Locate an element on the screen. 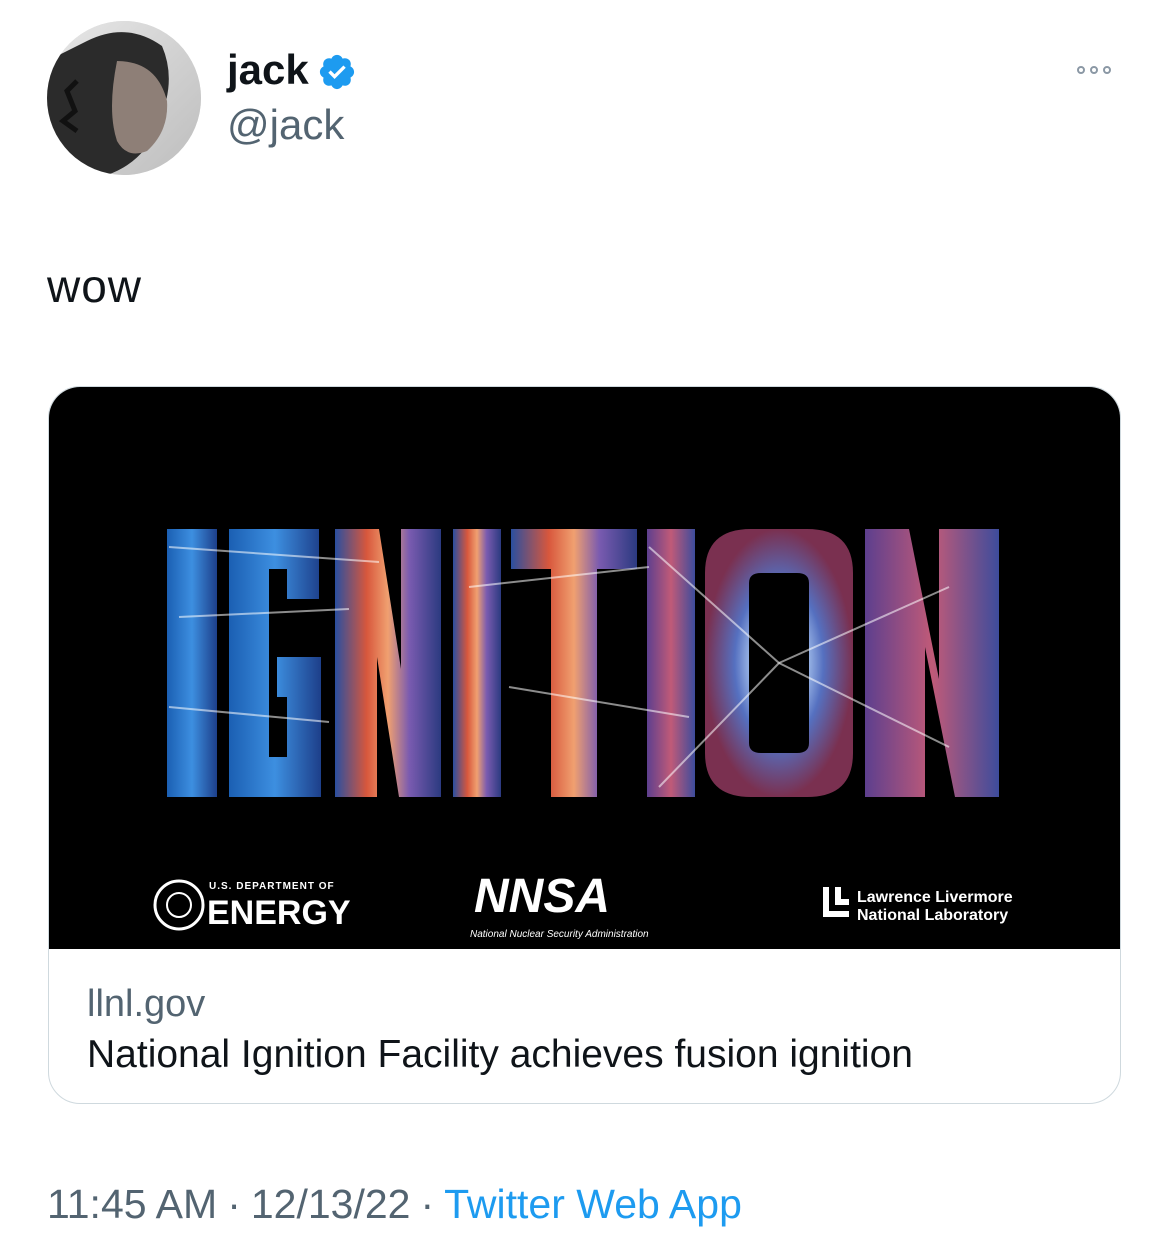  tweet-time: 11:45 AM is located at coordinates (132, 1204).